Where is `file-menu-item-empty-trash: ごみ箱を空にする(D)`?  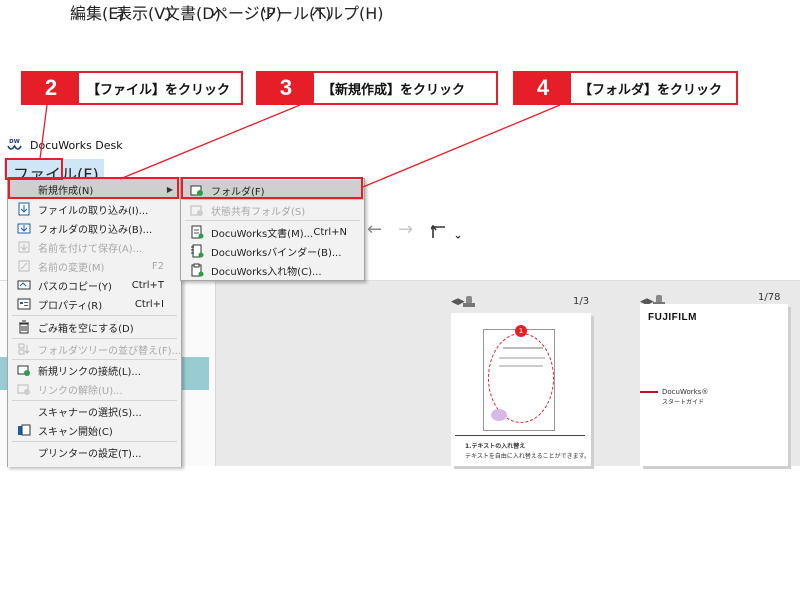 file-menu-item-empty-trash: ごみ箱を空にする(D) is located at coordinates (94, 327).